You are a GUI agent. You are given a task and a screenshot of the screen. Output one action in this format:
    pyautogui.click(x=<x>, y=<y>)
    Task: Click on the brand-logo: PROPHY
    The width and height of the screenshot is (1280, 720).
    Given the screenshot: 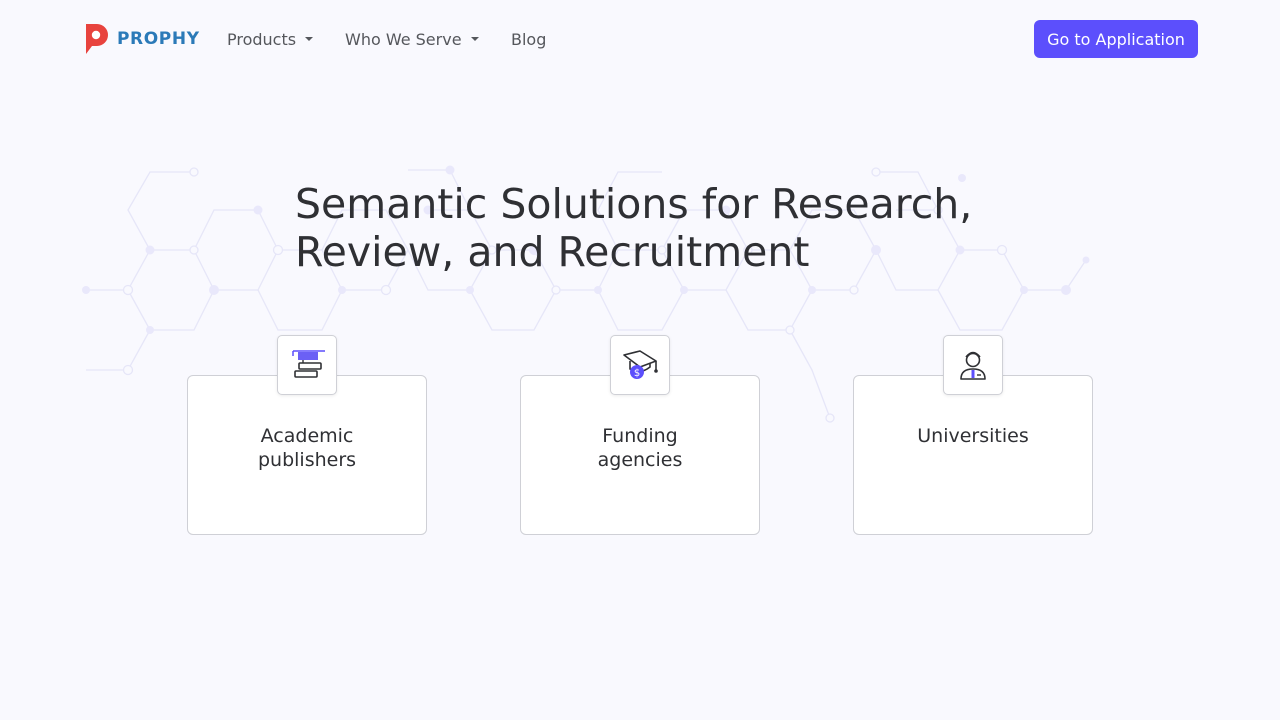 What is the action you would take?
    pyautogui.click(x=141, y=39)
    